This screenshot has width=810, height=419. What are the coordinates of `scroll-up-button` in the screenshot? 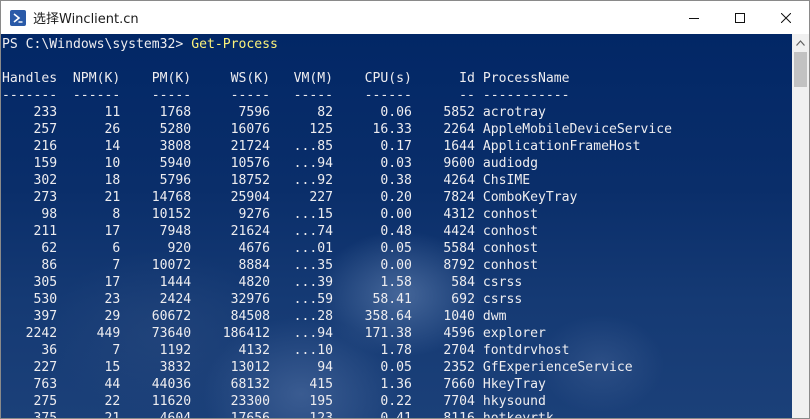 It's located at (800, 42).